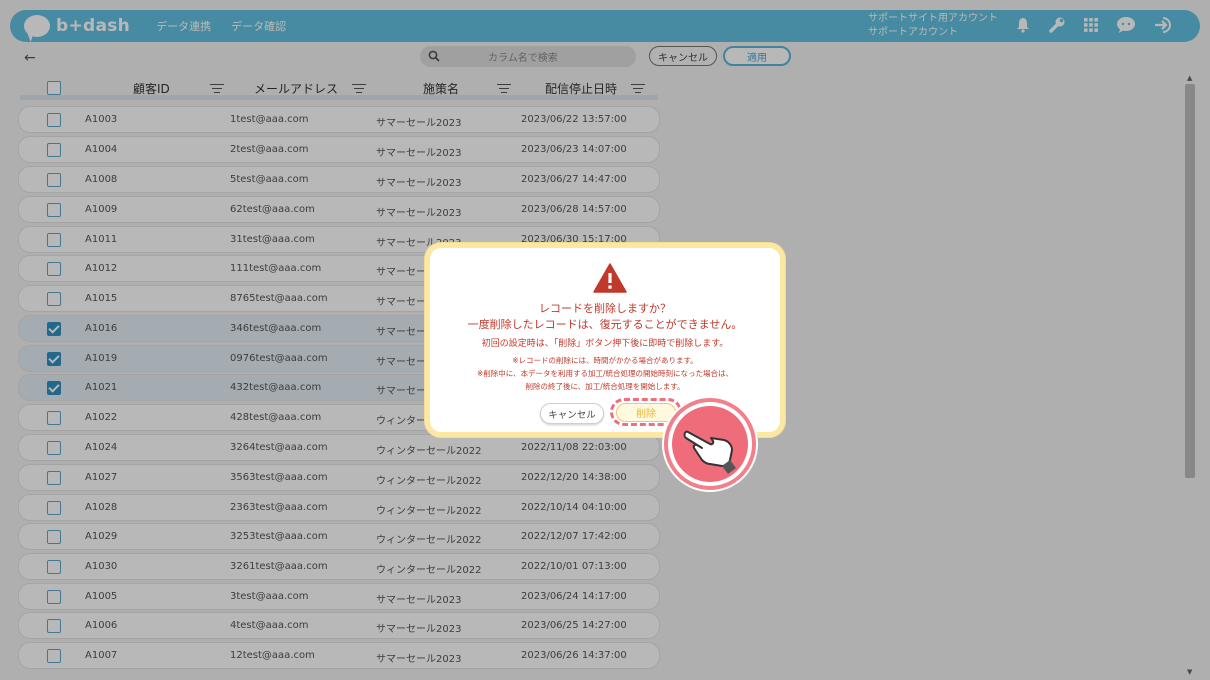  Describe the element at coordinates (605, 344) in the screenshot. I see `dialog-note: 初回の設定時は、「削除」ボタン押下後に即時で削除します。` at that location.